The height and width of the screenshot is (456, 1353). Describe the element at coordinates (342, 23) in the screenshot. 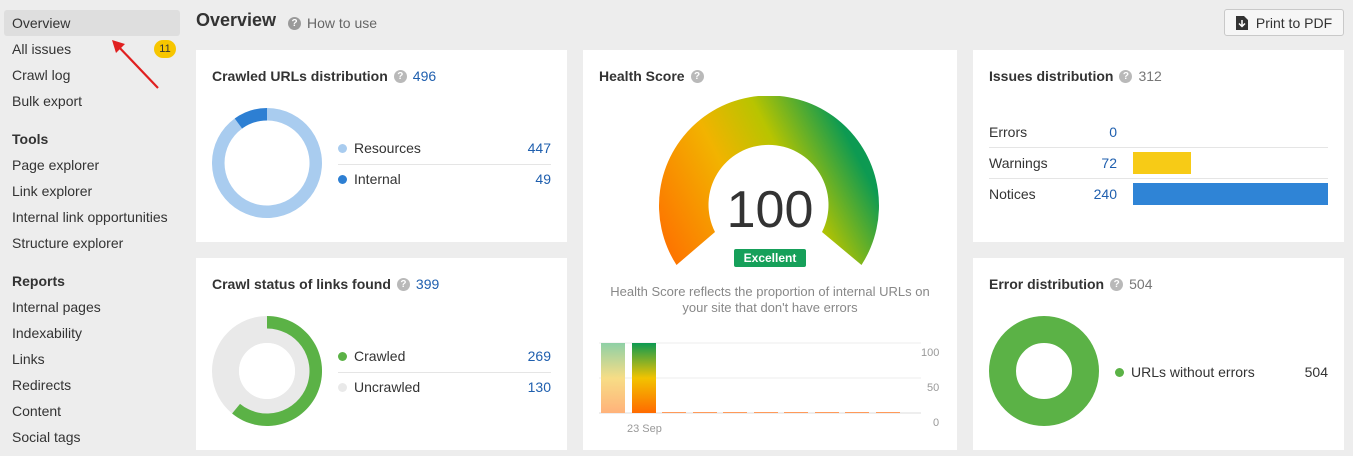

I see `how-to-use-label: How to use` at that location.